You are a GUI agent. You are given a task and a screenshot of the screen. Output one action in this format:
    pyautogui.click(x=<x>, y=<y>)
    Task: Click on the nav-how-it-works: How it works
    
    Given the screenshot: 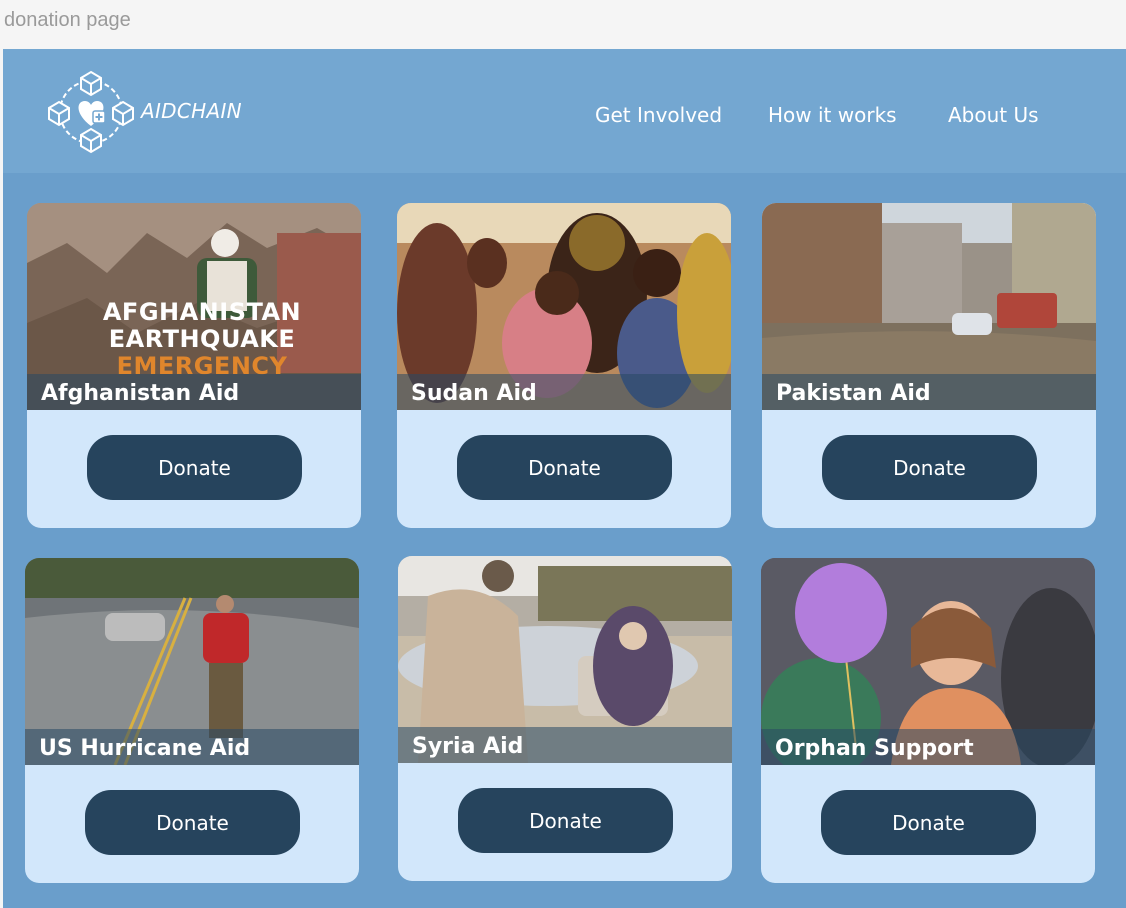 What is the action you would take?
    pyautogui.click(x=832, y=115)
    